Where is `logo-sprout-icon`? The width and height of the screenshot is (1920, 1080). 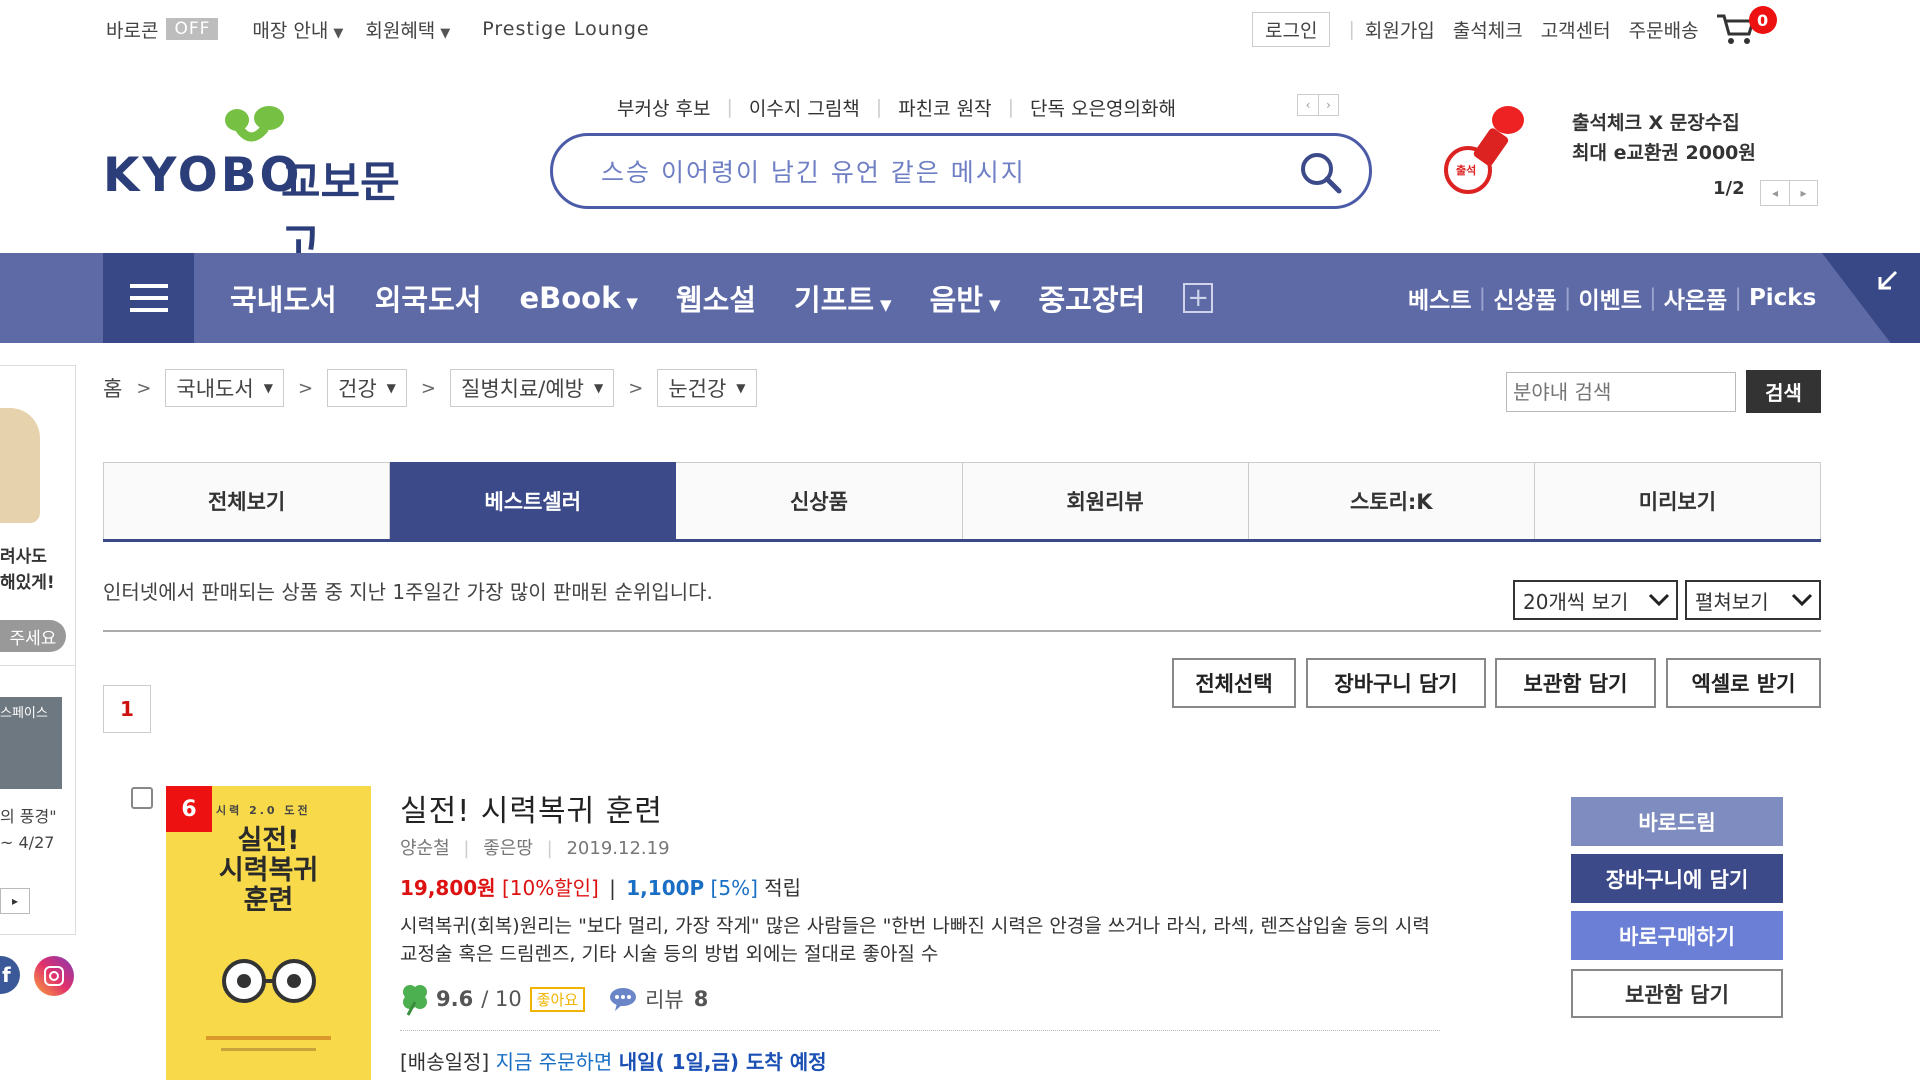
logo-sprout-icon is located at coordinates (254, 124).